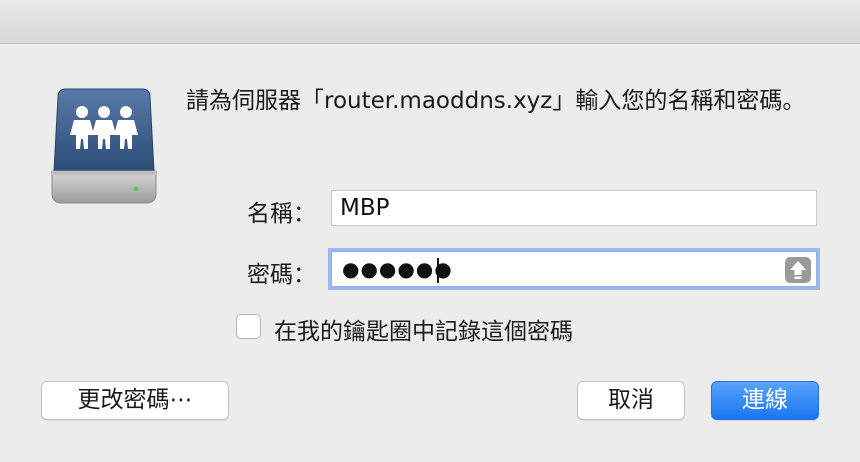 The height and width of the screenshot is (462, 860). I want to click on keychain-label: 在我的鑰匙圈中記錄這個密碼, so click(423, 329).